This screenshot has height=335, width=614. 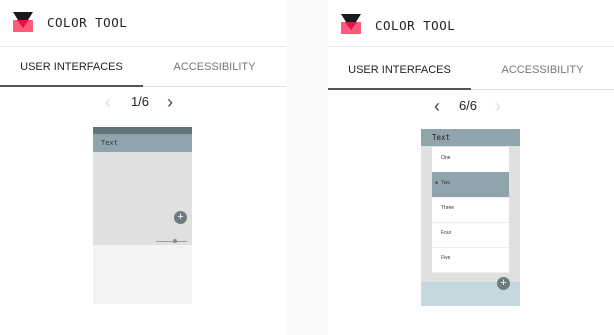 What do you see at coordinates (470, 260) in the screenshot?
I see `menu-item: Five` at bounding box center [470, 260].